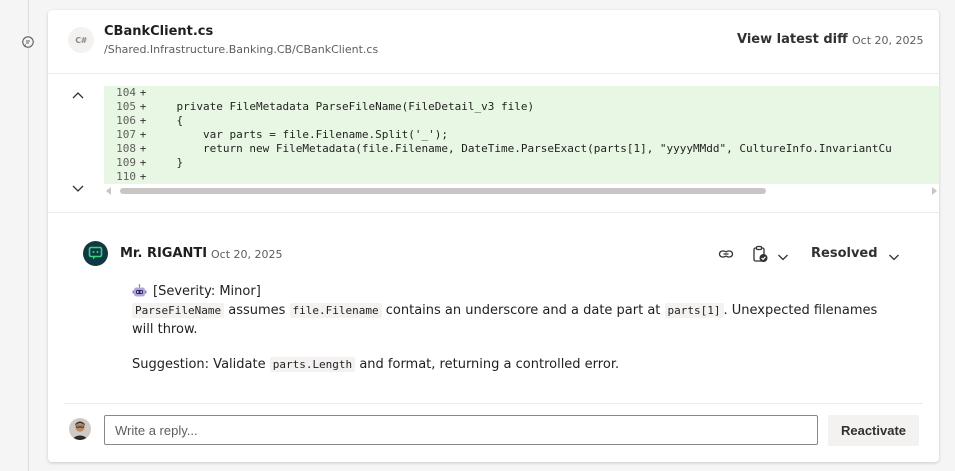 The height and width of the screenshot is (471, 955). What do you see at coordinates (247, 254) in the screenshot?
I see `comment-date: Oct 20, 2025` at bounding box center [247, 254].